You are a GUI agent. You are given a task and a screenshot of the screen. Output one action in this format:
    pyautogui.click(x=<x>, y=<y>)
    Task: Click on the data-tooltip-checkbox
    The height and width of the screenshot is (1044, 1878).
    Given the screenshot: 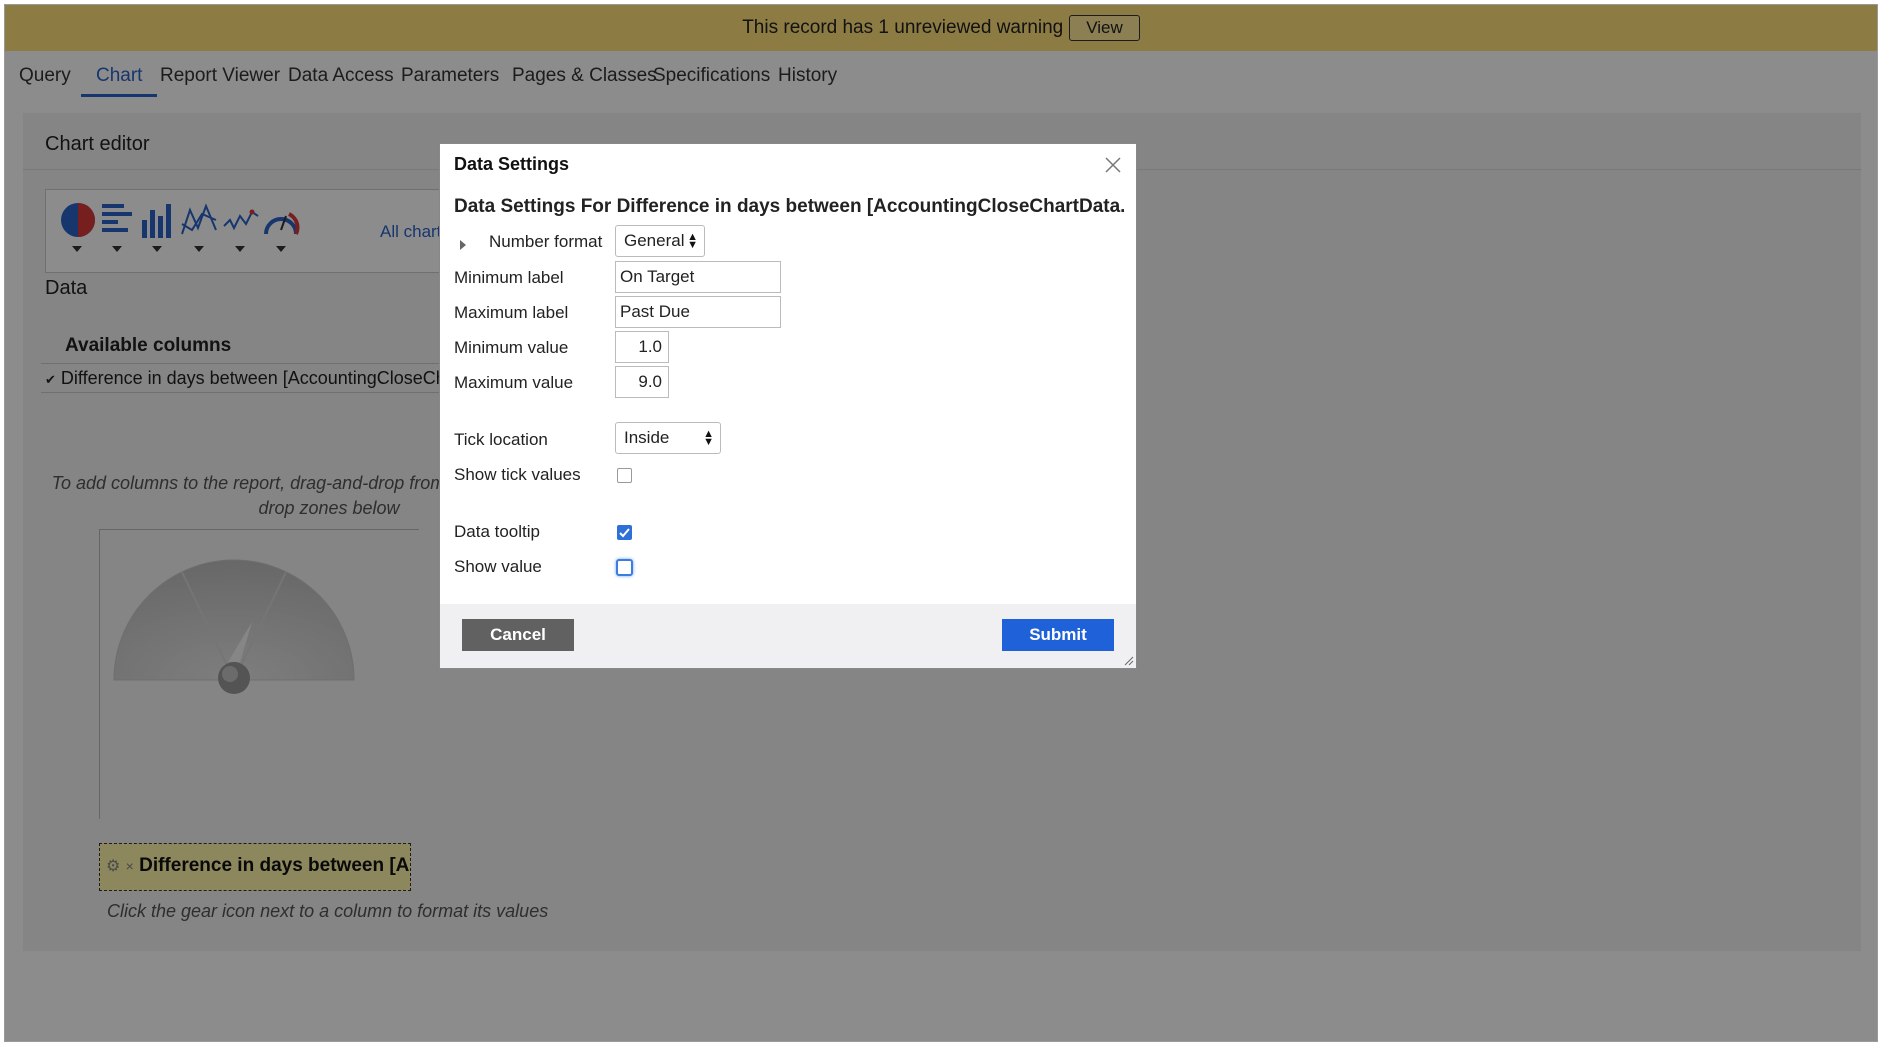 What is the action you would take?
    pyautogui.click(x=624, y=532)
    